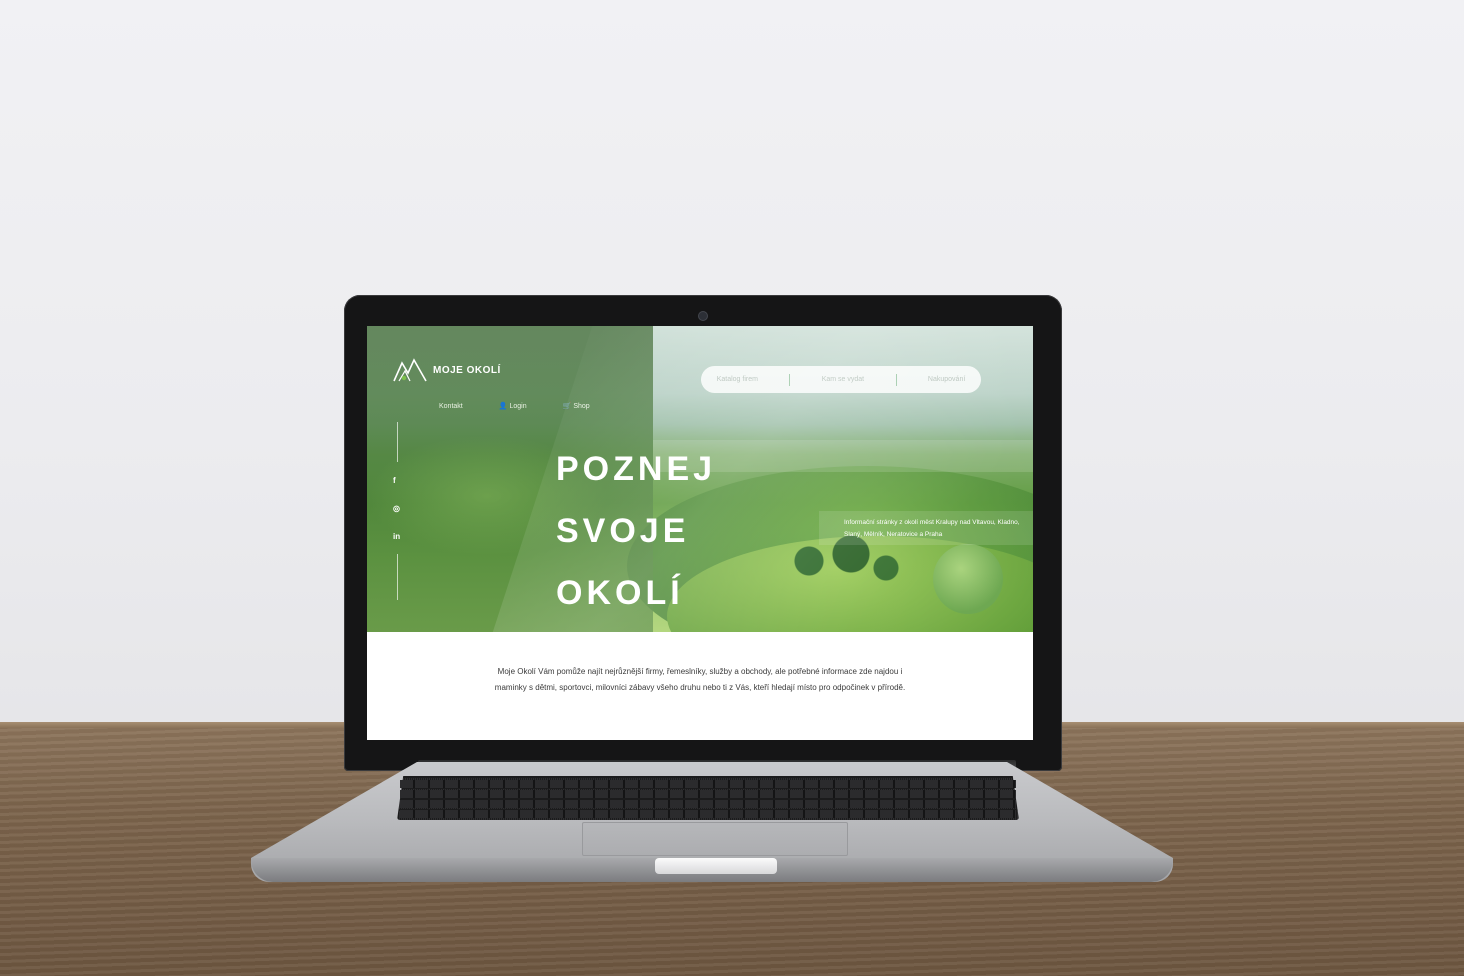 This screenshot has height=976, width=1464. I want to click on site-logo: MOJE OKOLÍ, so click(447, 370).